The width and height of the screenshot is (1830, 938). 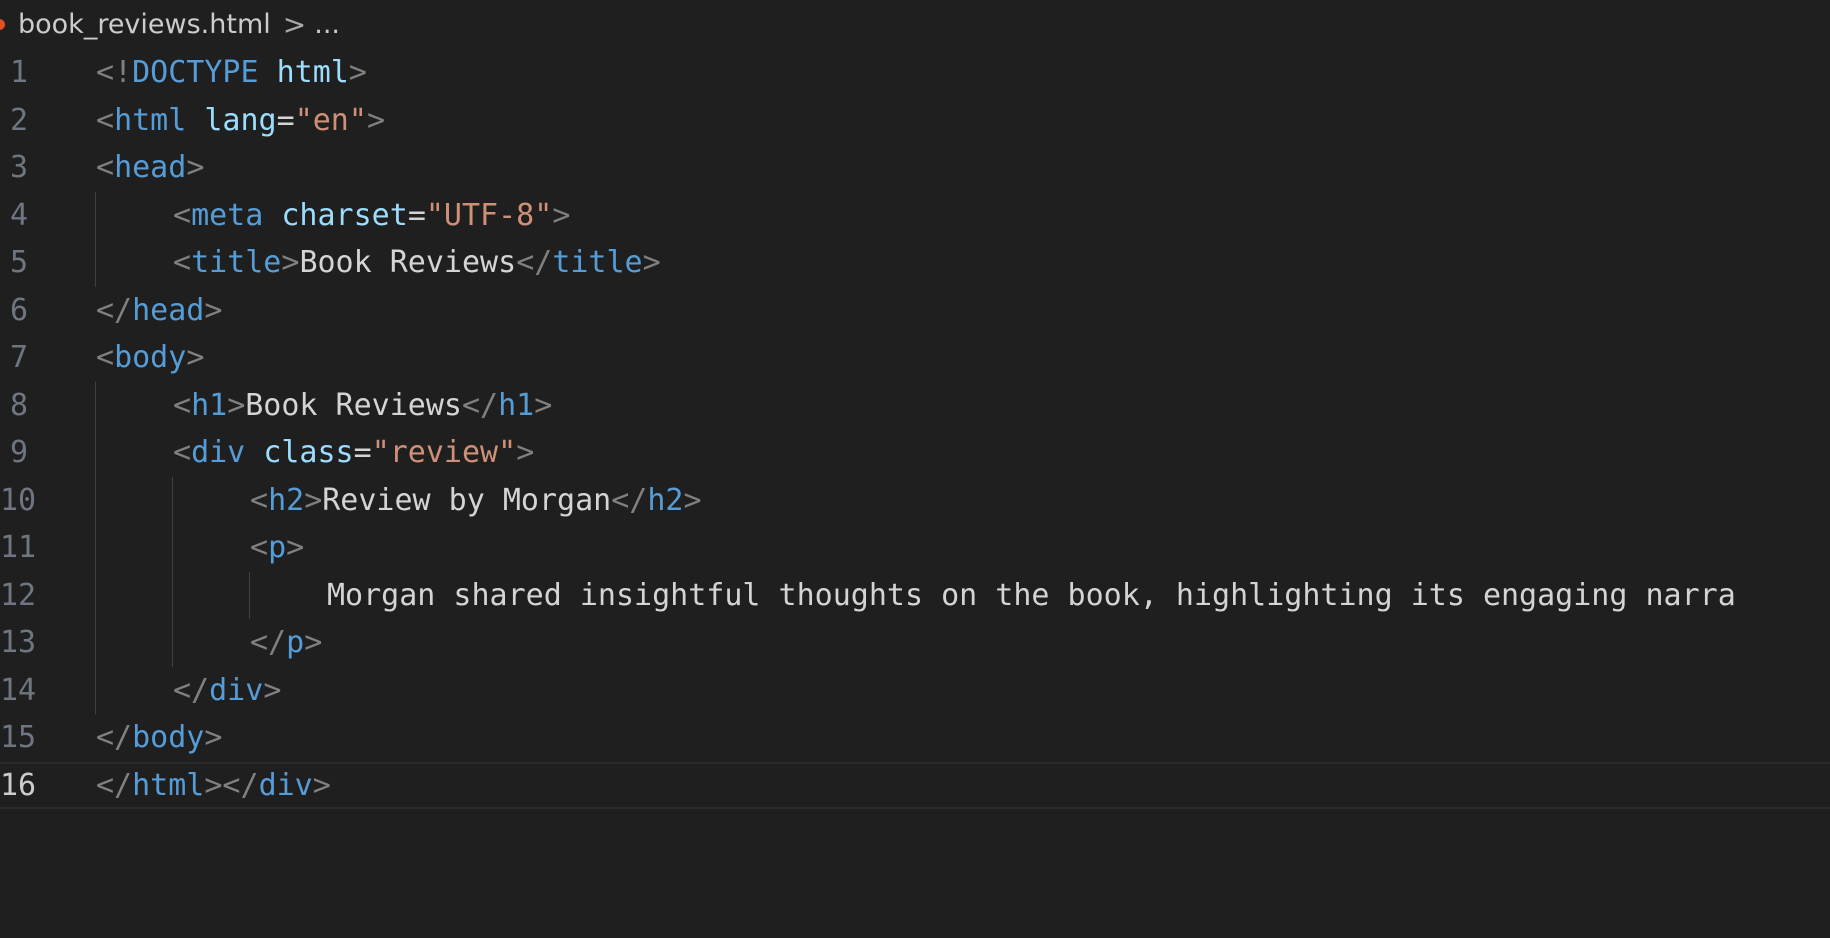 I want to click on code-line: 2 <html lang="en">, so click(x=915, y=121).